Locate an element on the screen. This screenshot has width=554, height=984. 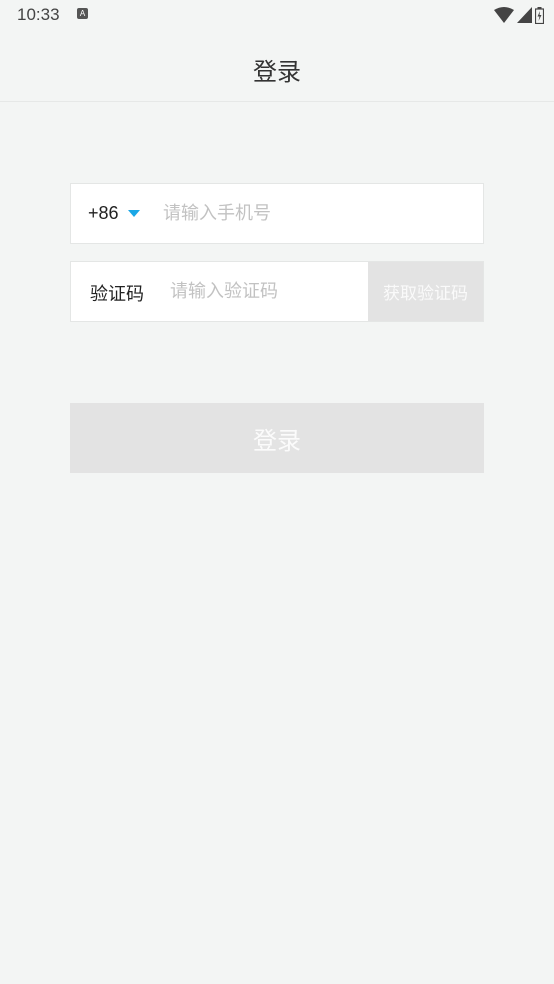
notification-icon: A is located at coordinates (82, 13).